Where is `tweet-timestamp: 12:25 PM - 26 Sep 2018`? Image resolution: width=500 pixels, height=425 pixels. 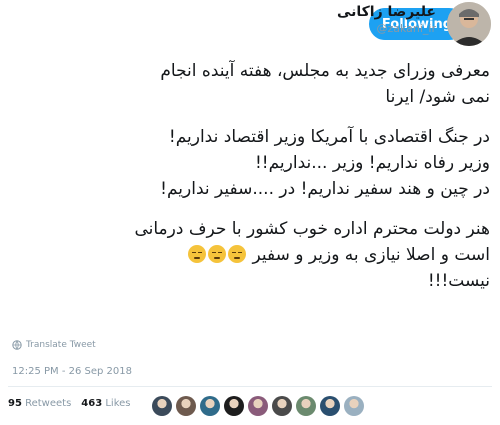 tweet-timestamp: 12:25 PM - 26 Sep 2018 is located at coordinates (72, 371).